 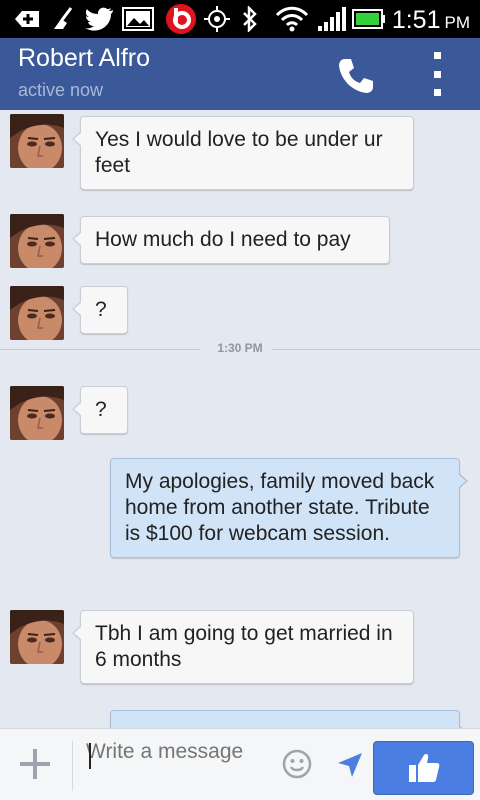 I want to click on message-input, so click(x=176, y=766).